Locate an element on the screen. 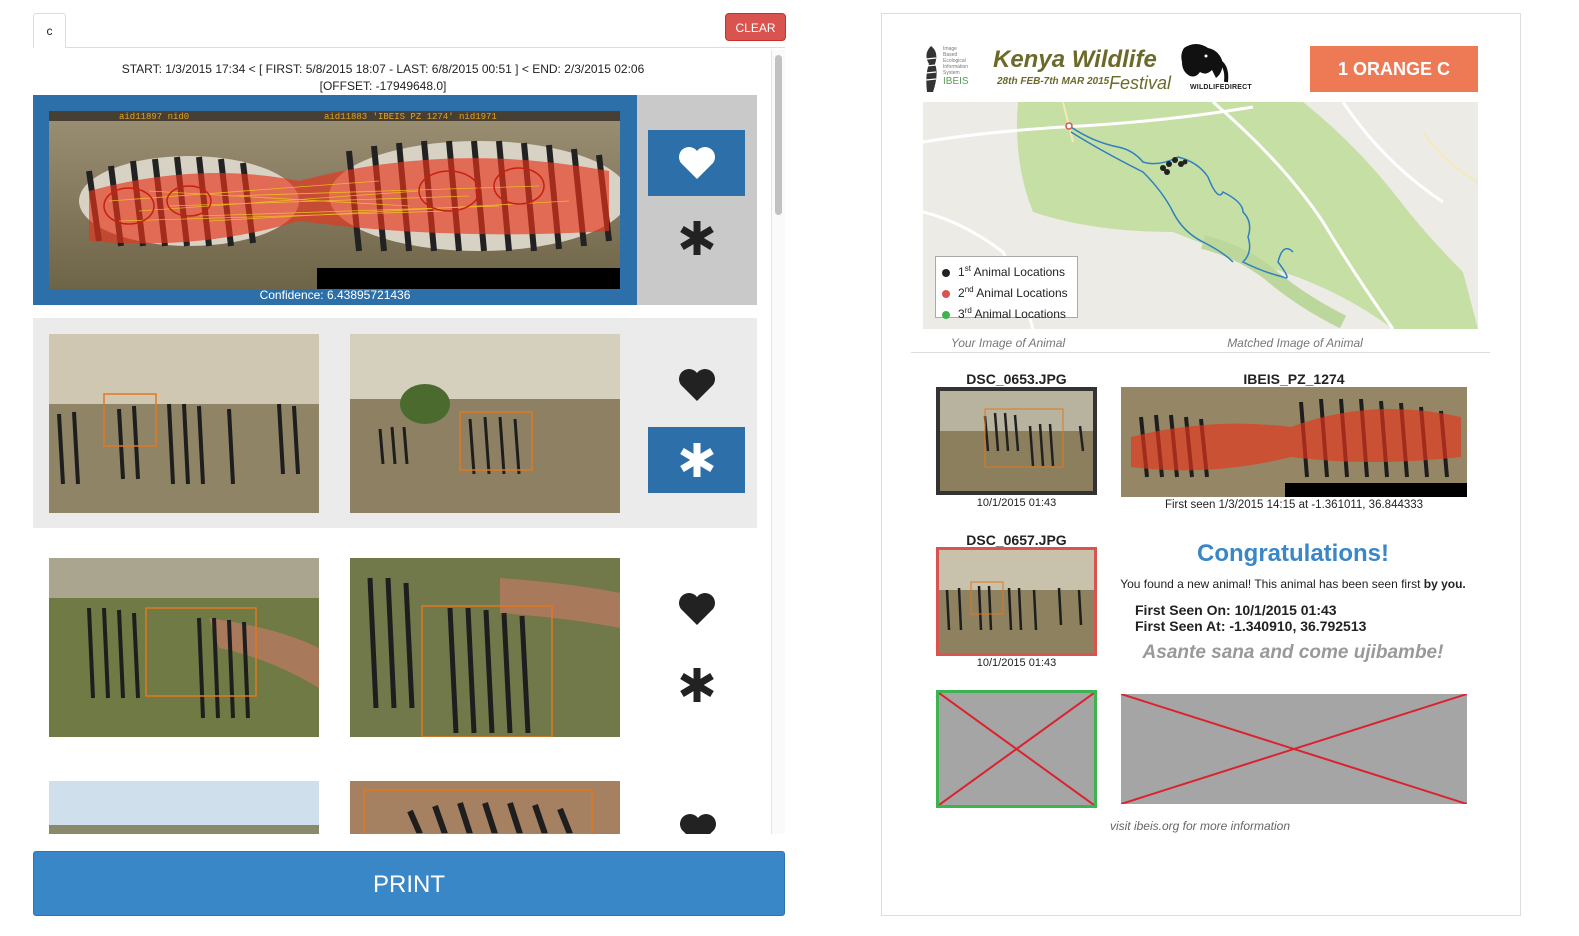 This screenshot has width=1579, height=936. empty-image-placeholder is located at coordinates (1016, 749).